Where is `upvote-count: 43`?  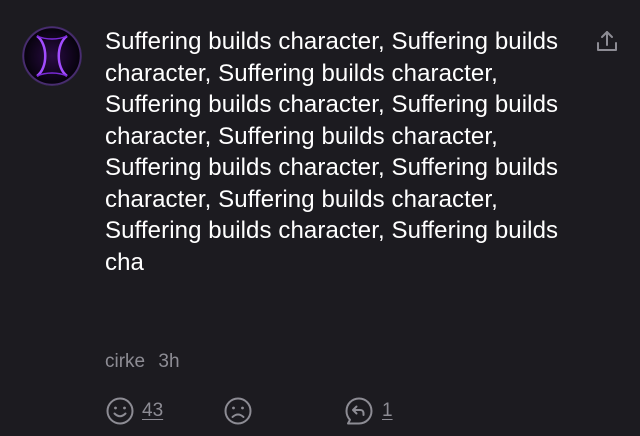 upvote-count: 43 is located at coordinates (153, 410).